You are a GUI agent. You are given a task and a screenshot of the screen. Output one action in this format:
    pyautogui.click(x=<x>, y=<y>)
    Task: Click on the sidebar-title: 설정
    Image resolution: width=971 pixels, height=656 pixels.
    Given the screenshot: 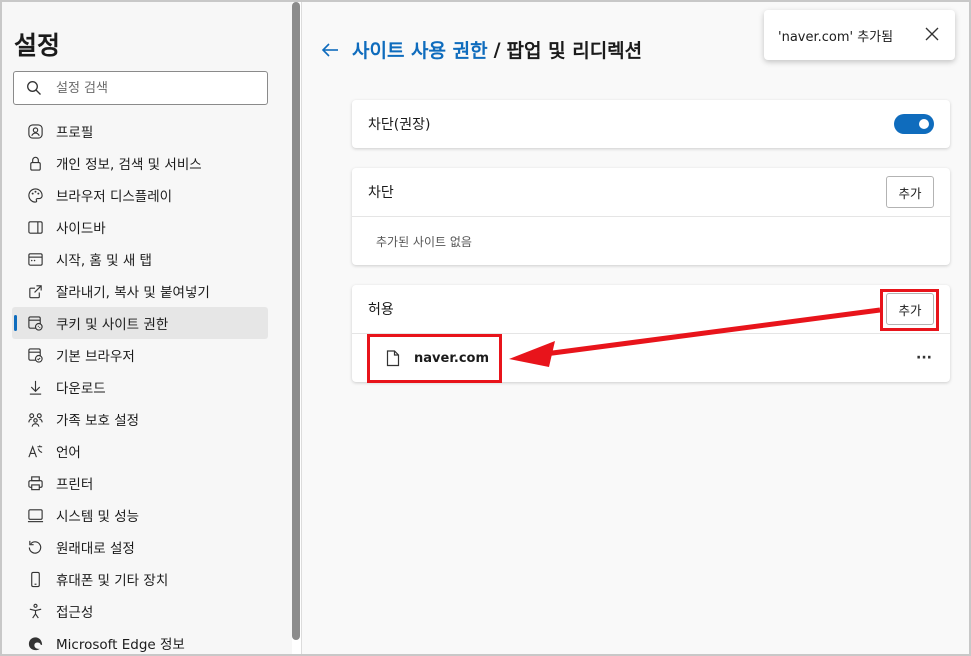 What is the action you would take?
    pyautogui.click(x=37, y=45)
    